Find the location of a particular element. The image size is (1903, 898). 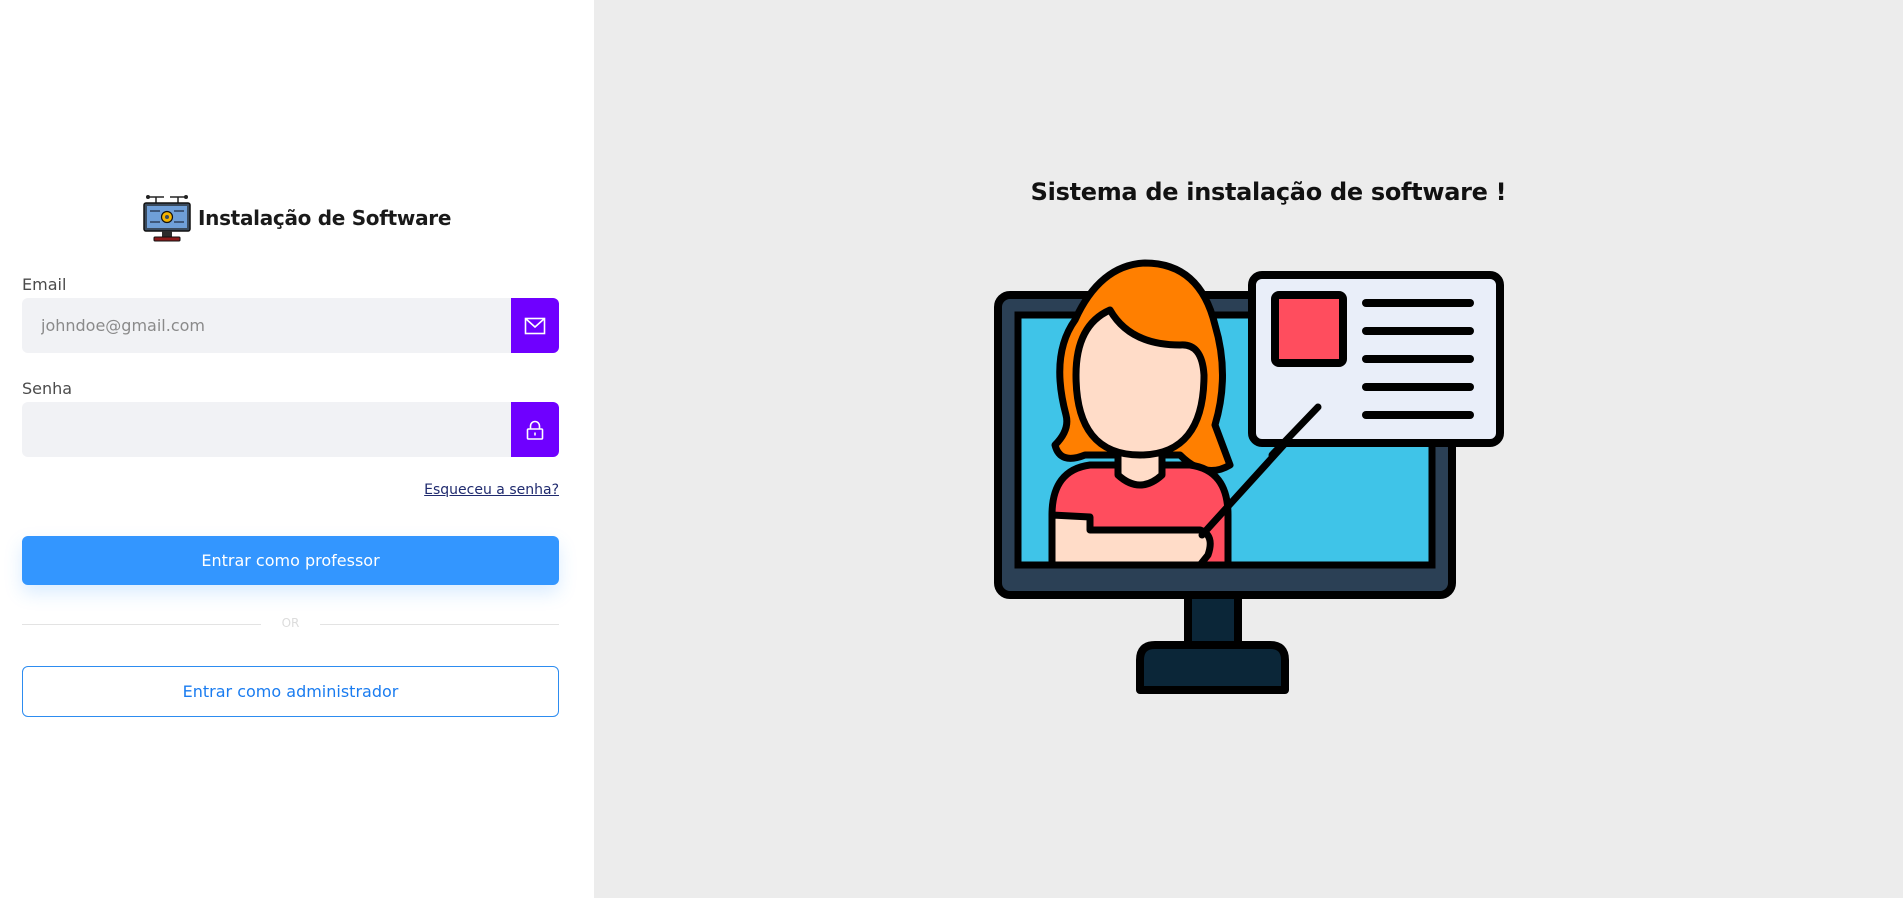

teacher-presentation-monitor-icon is located at coordinates (1249, 476).